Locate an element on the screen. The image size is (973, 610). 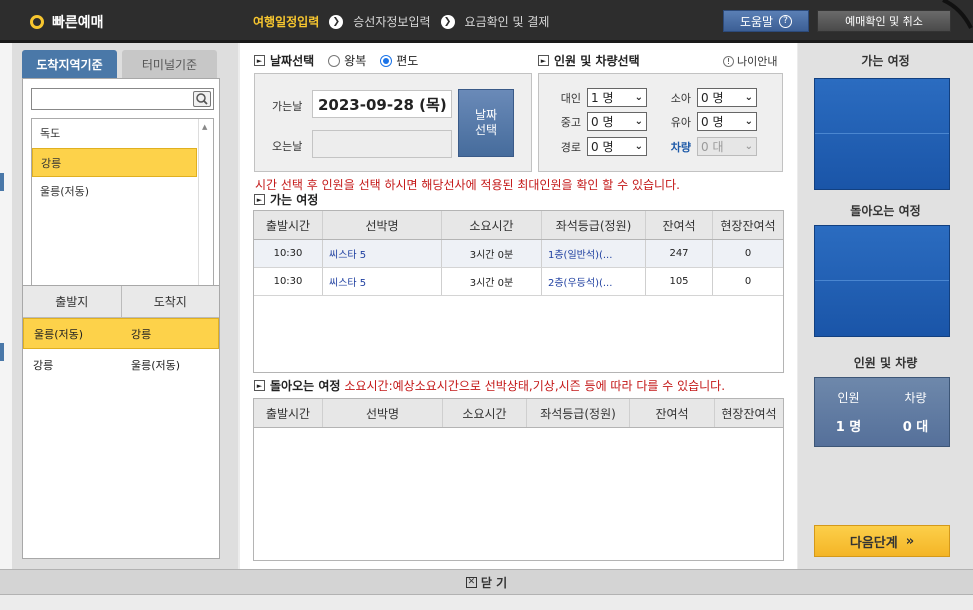
senior-select: 0 명 ⌄ is located at coordinates (617, 146).